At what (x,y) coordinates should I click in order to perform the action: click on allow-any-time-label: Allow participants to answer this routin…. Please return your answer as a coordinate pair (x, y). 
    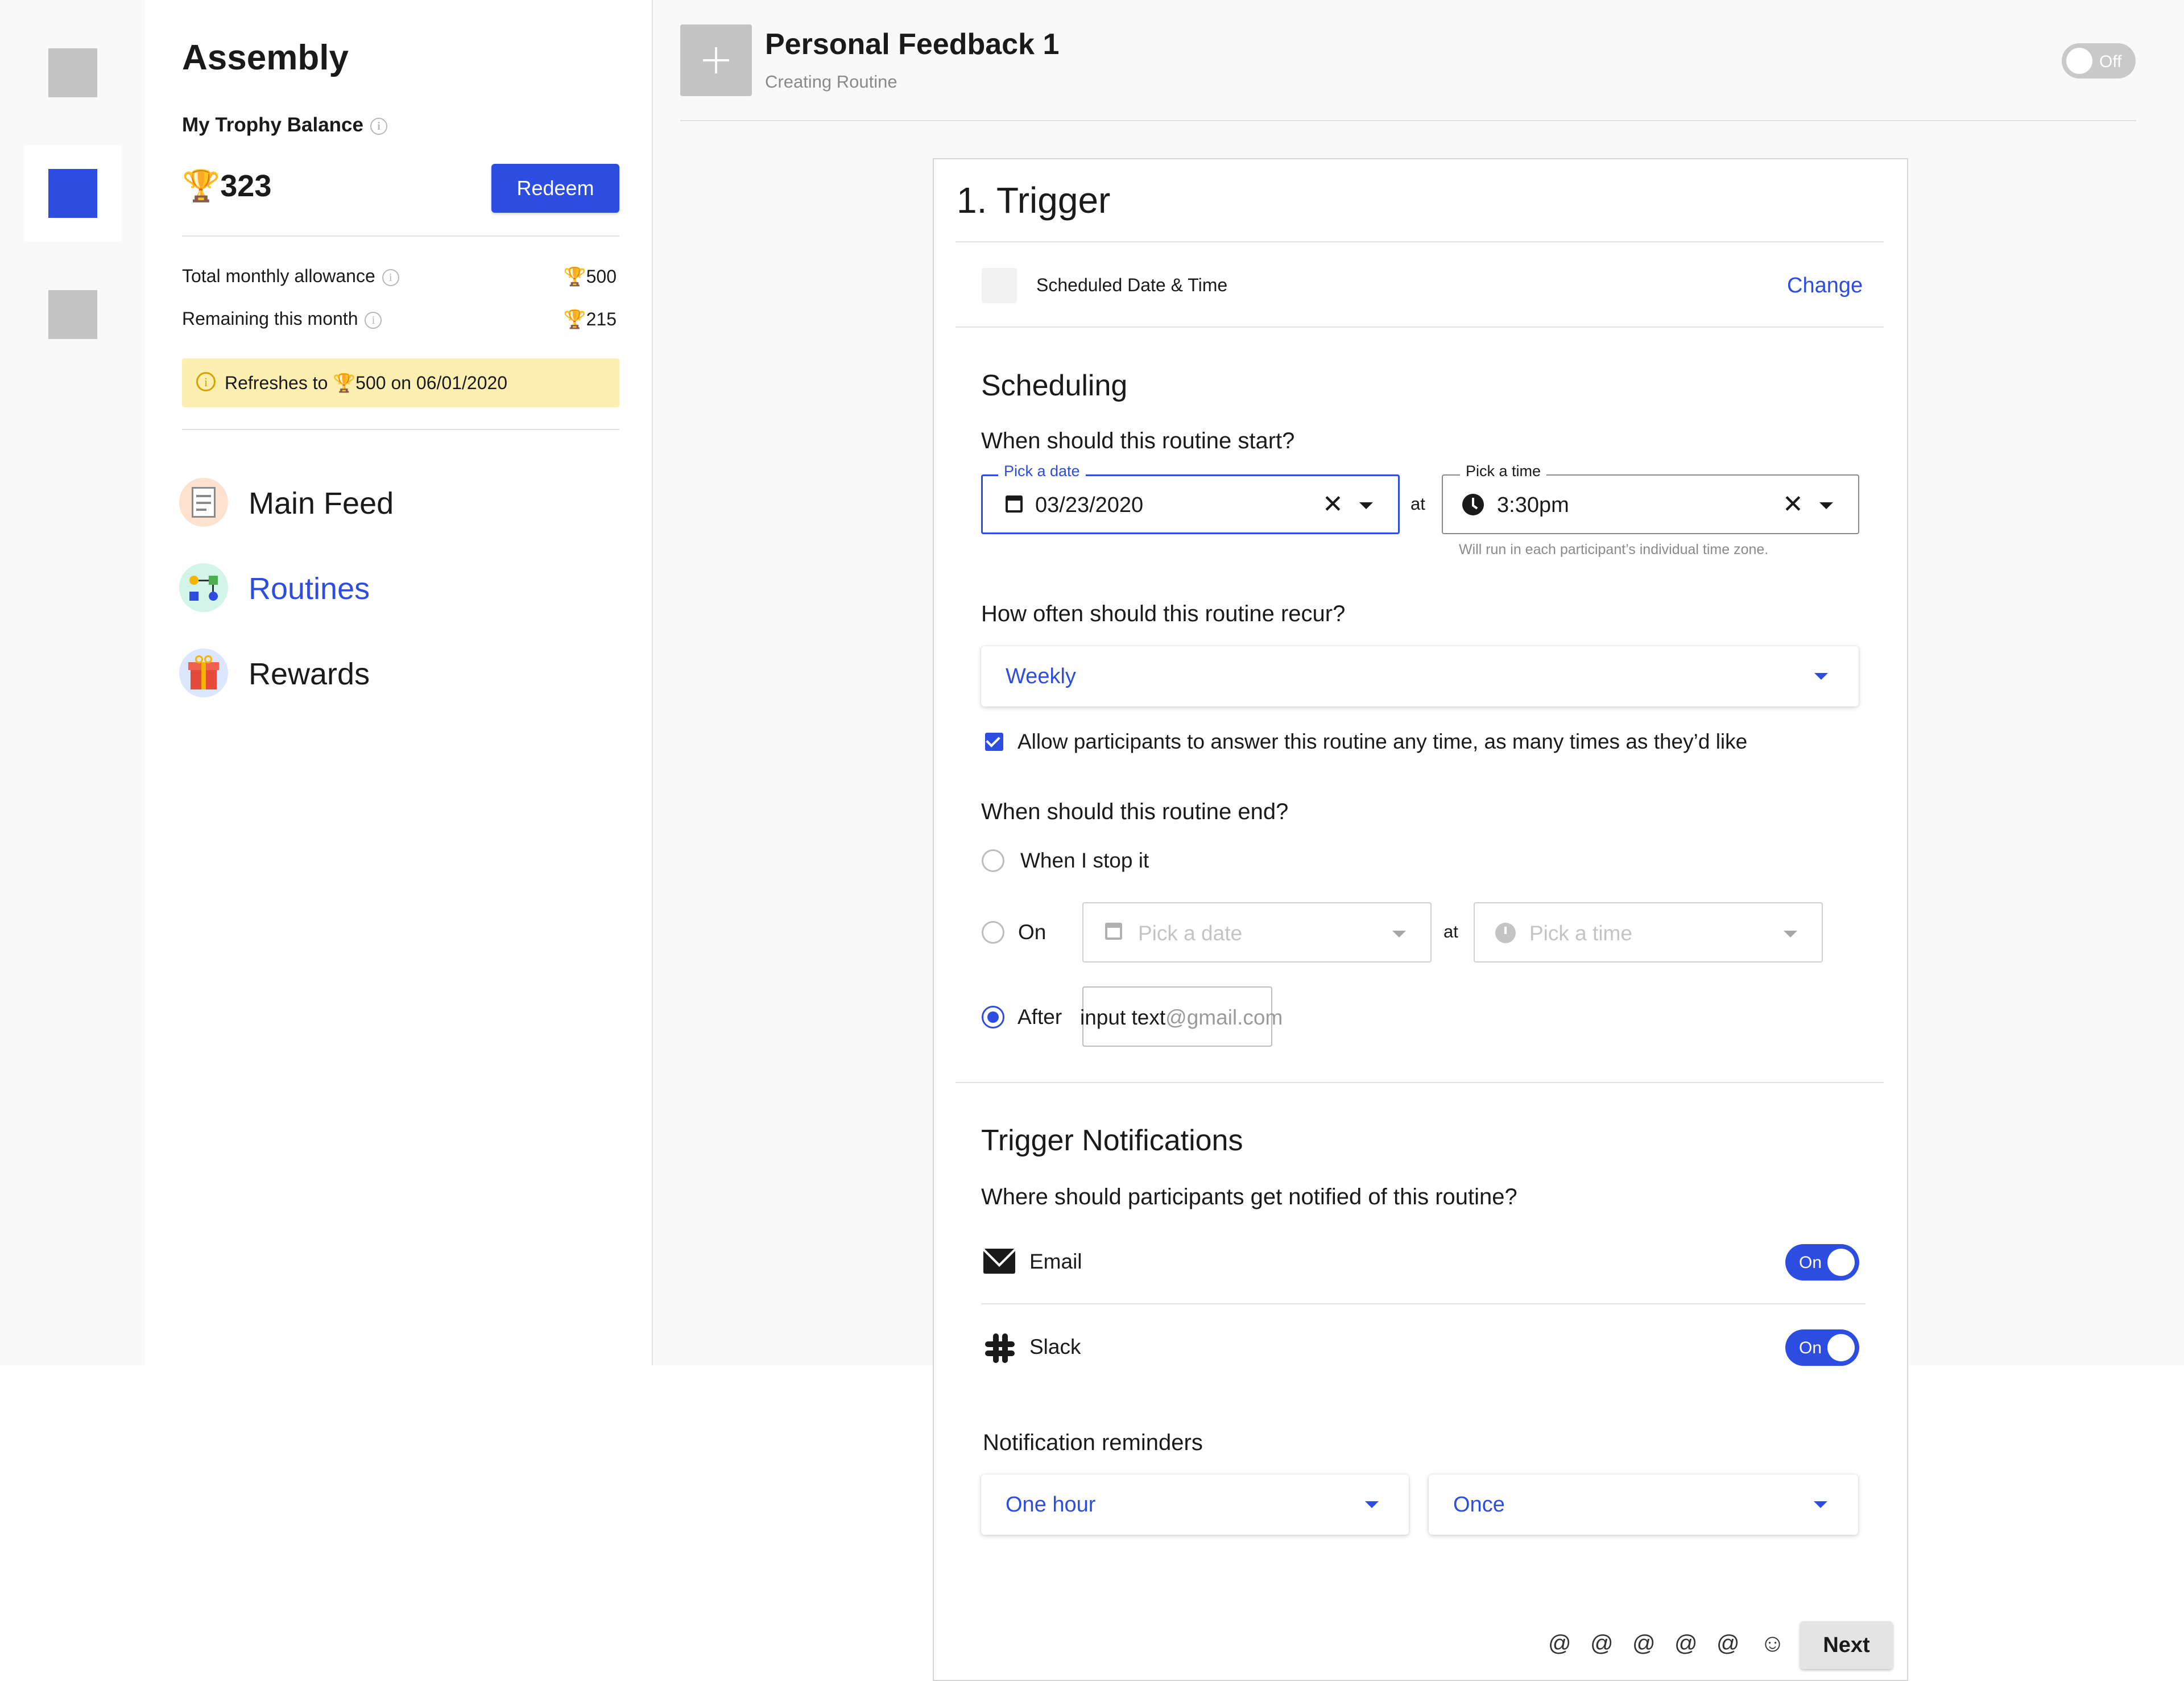
    Looking at the image, I should click on (1382, 742).